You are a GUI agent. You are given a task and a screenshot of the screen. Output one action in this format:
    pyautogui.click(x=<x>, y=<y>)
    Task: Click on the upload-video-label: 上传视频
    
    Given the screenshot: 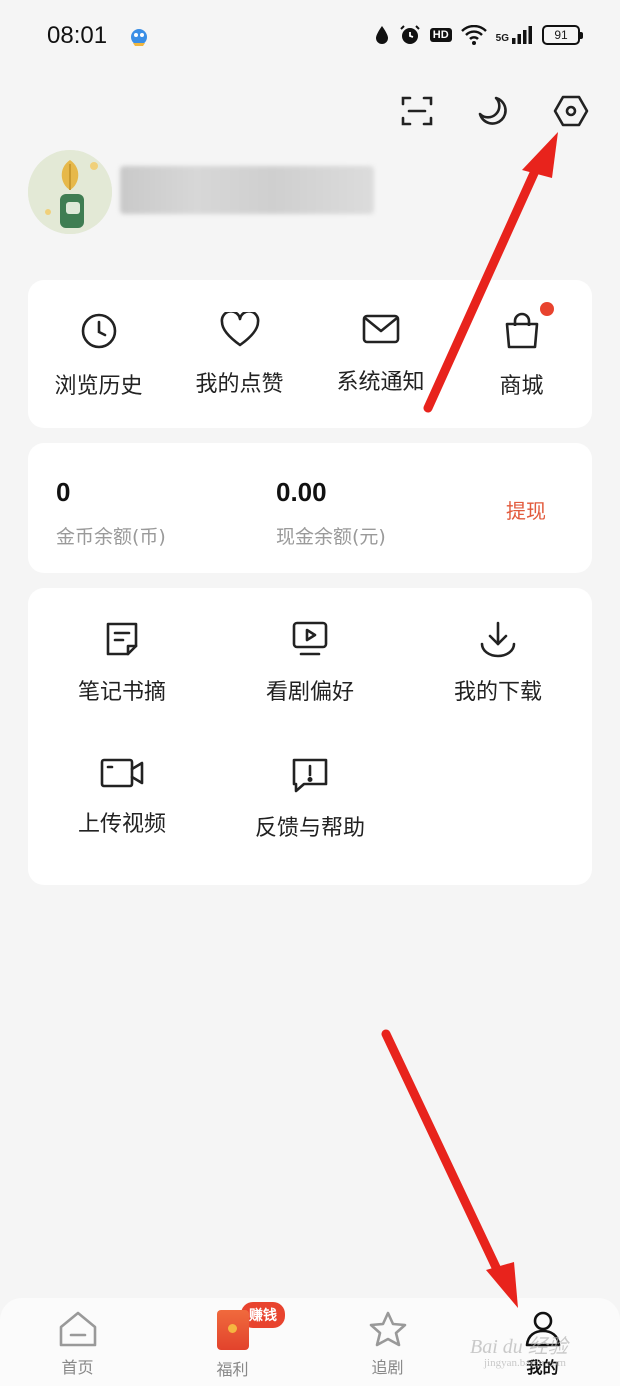 What is the action you would take?
    pyautogui.click(x=121, y=824)
    